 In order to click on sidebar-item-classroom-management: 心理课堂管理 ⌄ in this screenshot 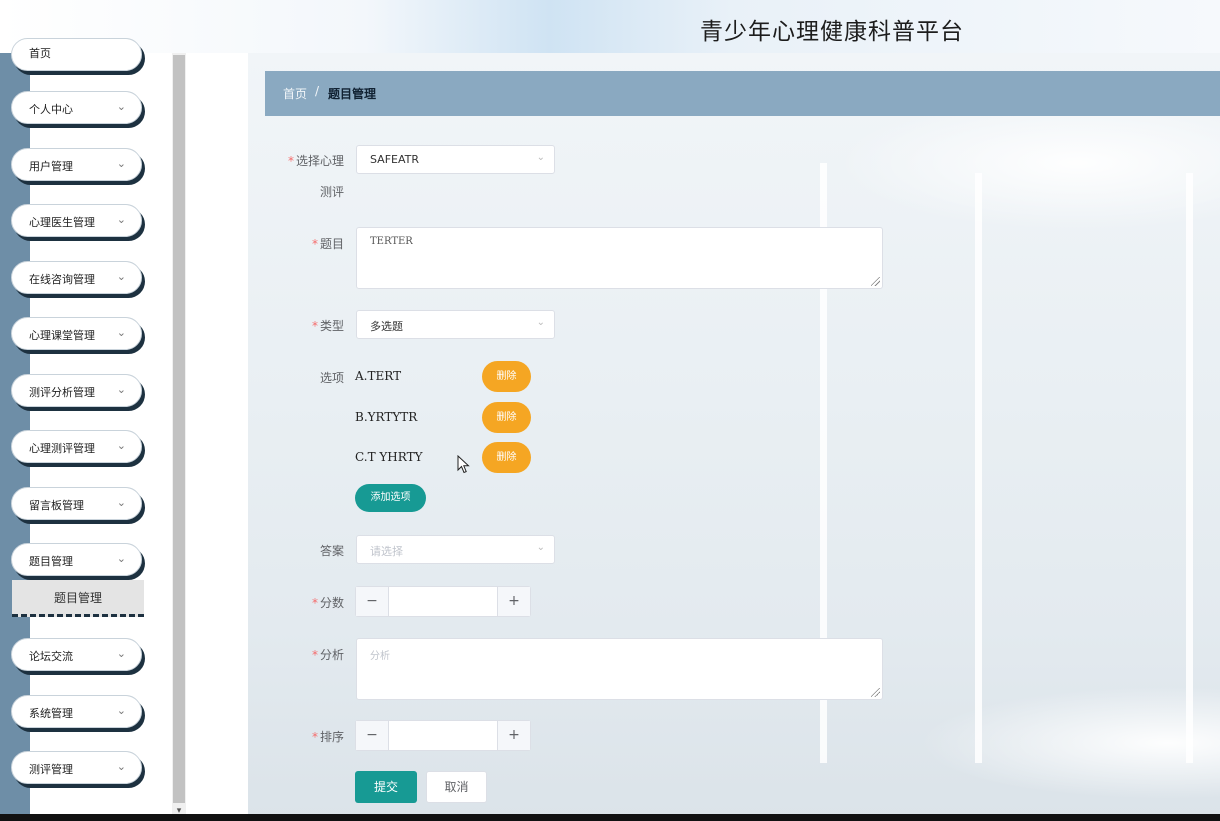, I will do `click(76, 333)`.